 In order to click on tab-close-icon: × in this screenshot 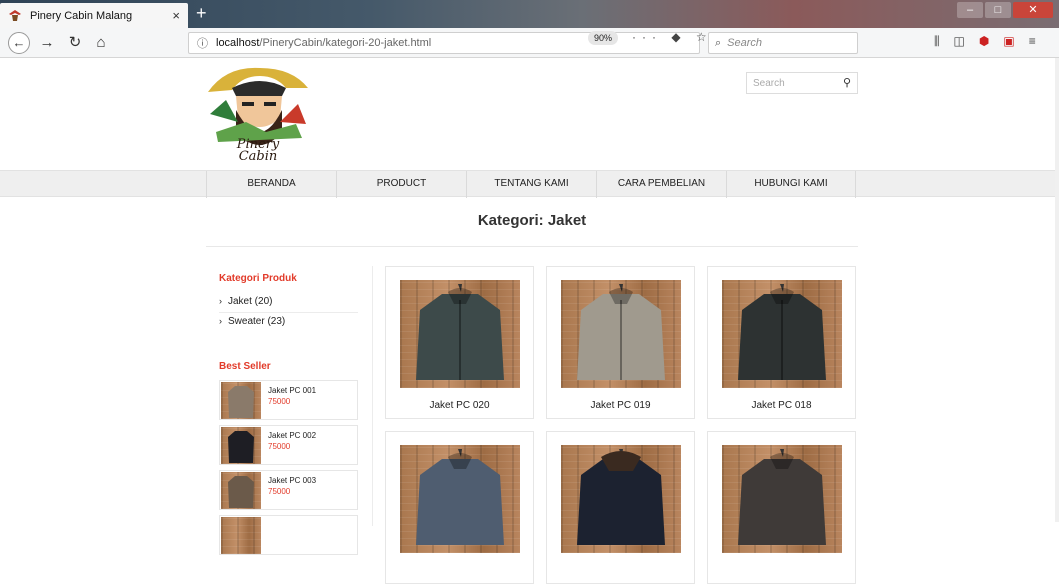, I will do `click(176, 15)`.